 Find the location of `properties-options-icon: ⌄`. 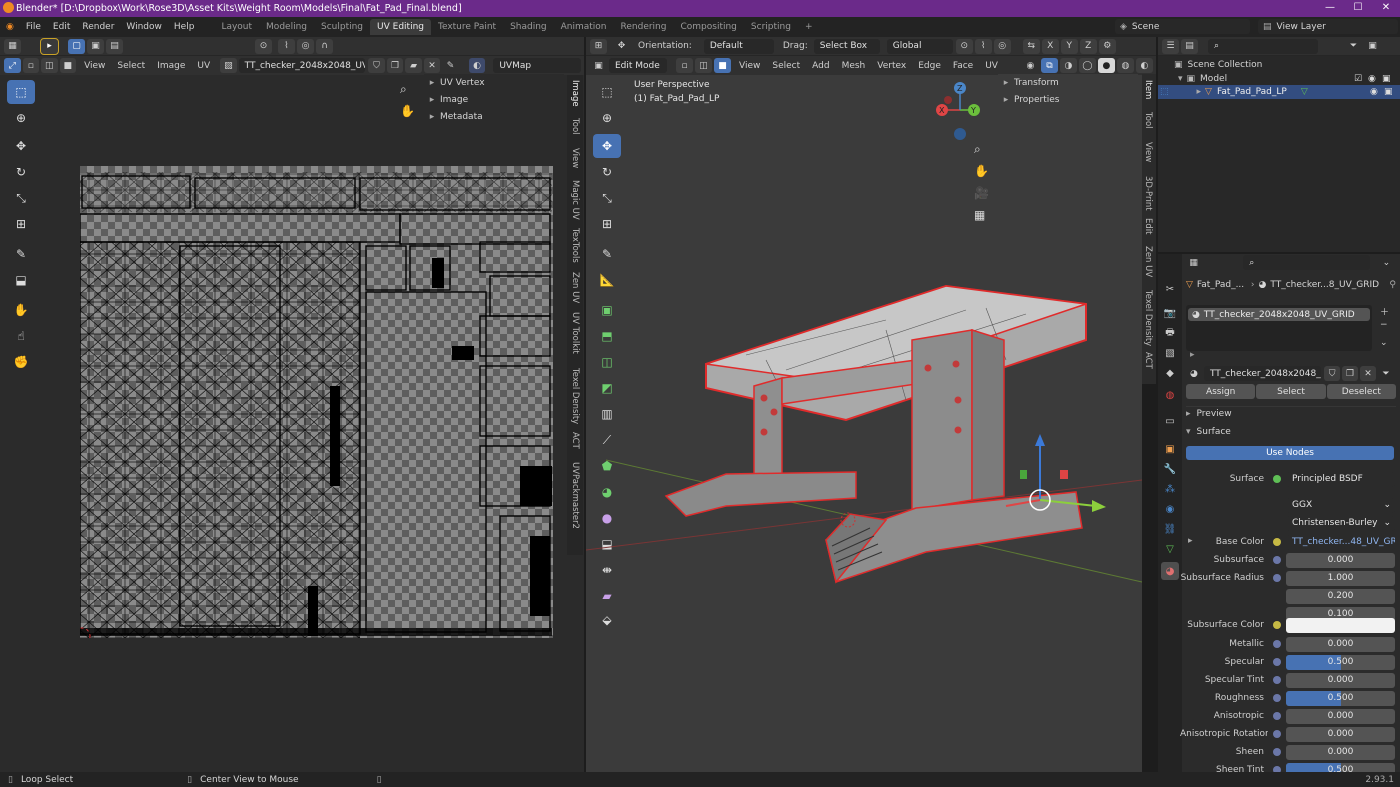

properties-options-icon: ⌄ is located at coordinates (1386, 262).